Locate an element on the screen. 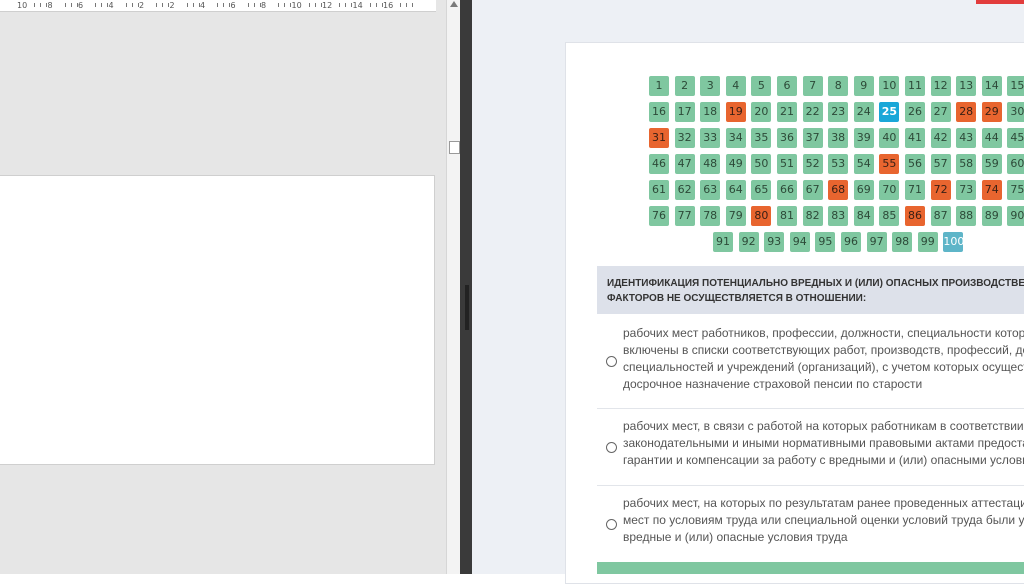 Image resolution: width=1024 pixels, height=584 pixels. question-number-98: 98 is located at coordinates (902, 242).